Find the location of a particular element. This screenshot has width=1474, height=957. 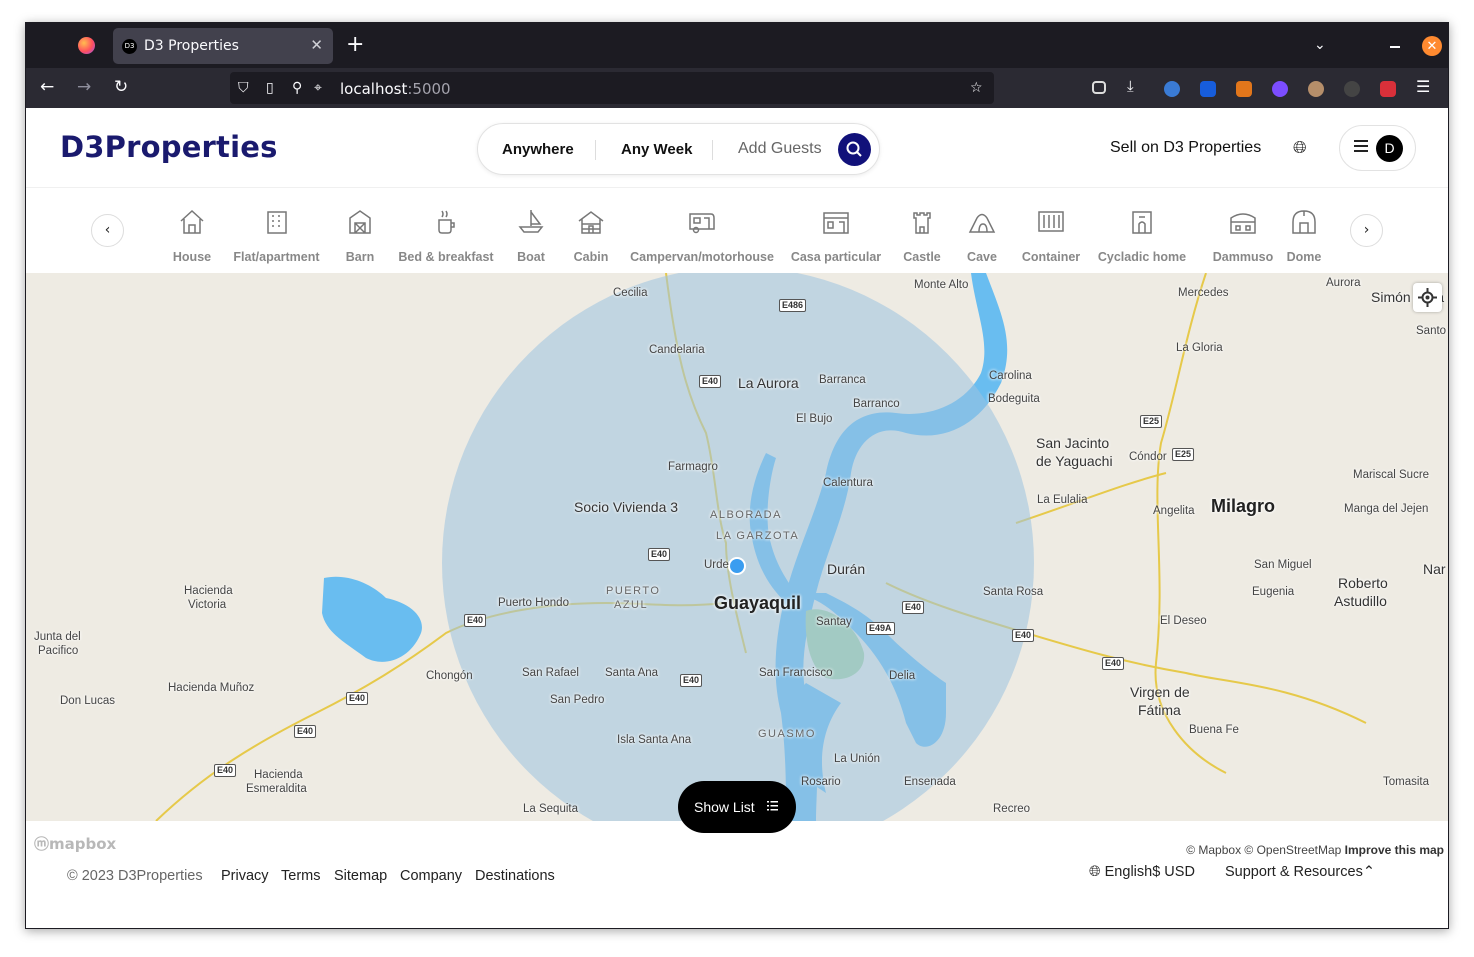

pocket-icon is located at coordinates (1099, 87).